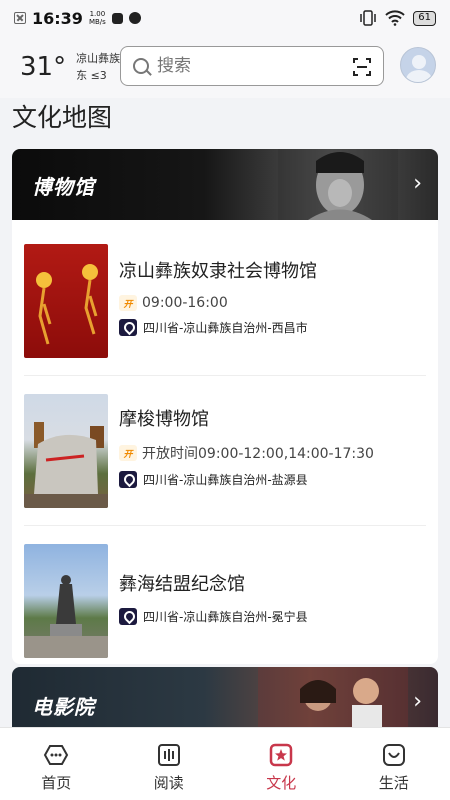  Describe the element at coordinates (393, 755) in the screenshot. I see `life-icon` at that location.